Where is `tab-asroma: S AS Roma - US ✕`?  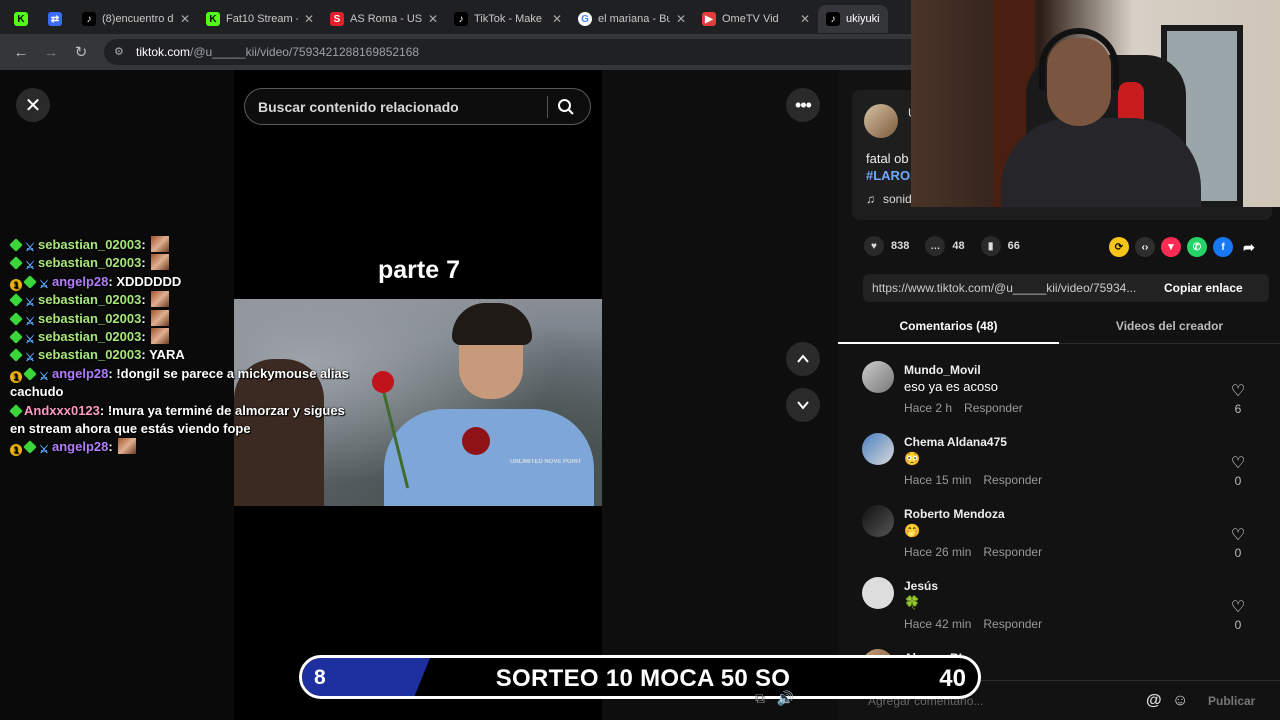
tab-asroma: S AS Roma - US ✕ is located at coordinates (384, 19).